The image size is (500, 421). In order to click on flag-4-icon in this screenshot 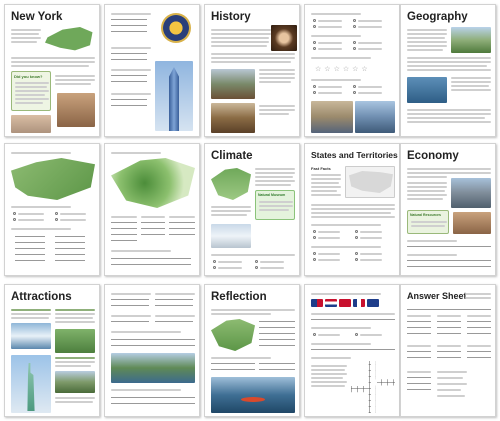, I will do `click(359, 303)`.